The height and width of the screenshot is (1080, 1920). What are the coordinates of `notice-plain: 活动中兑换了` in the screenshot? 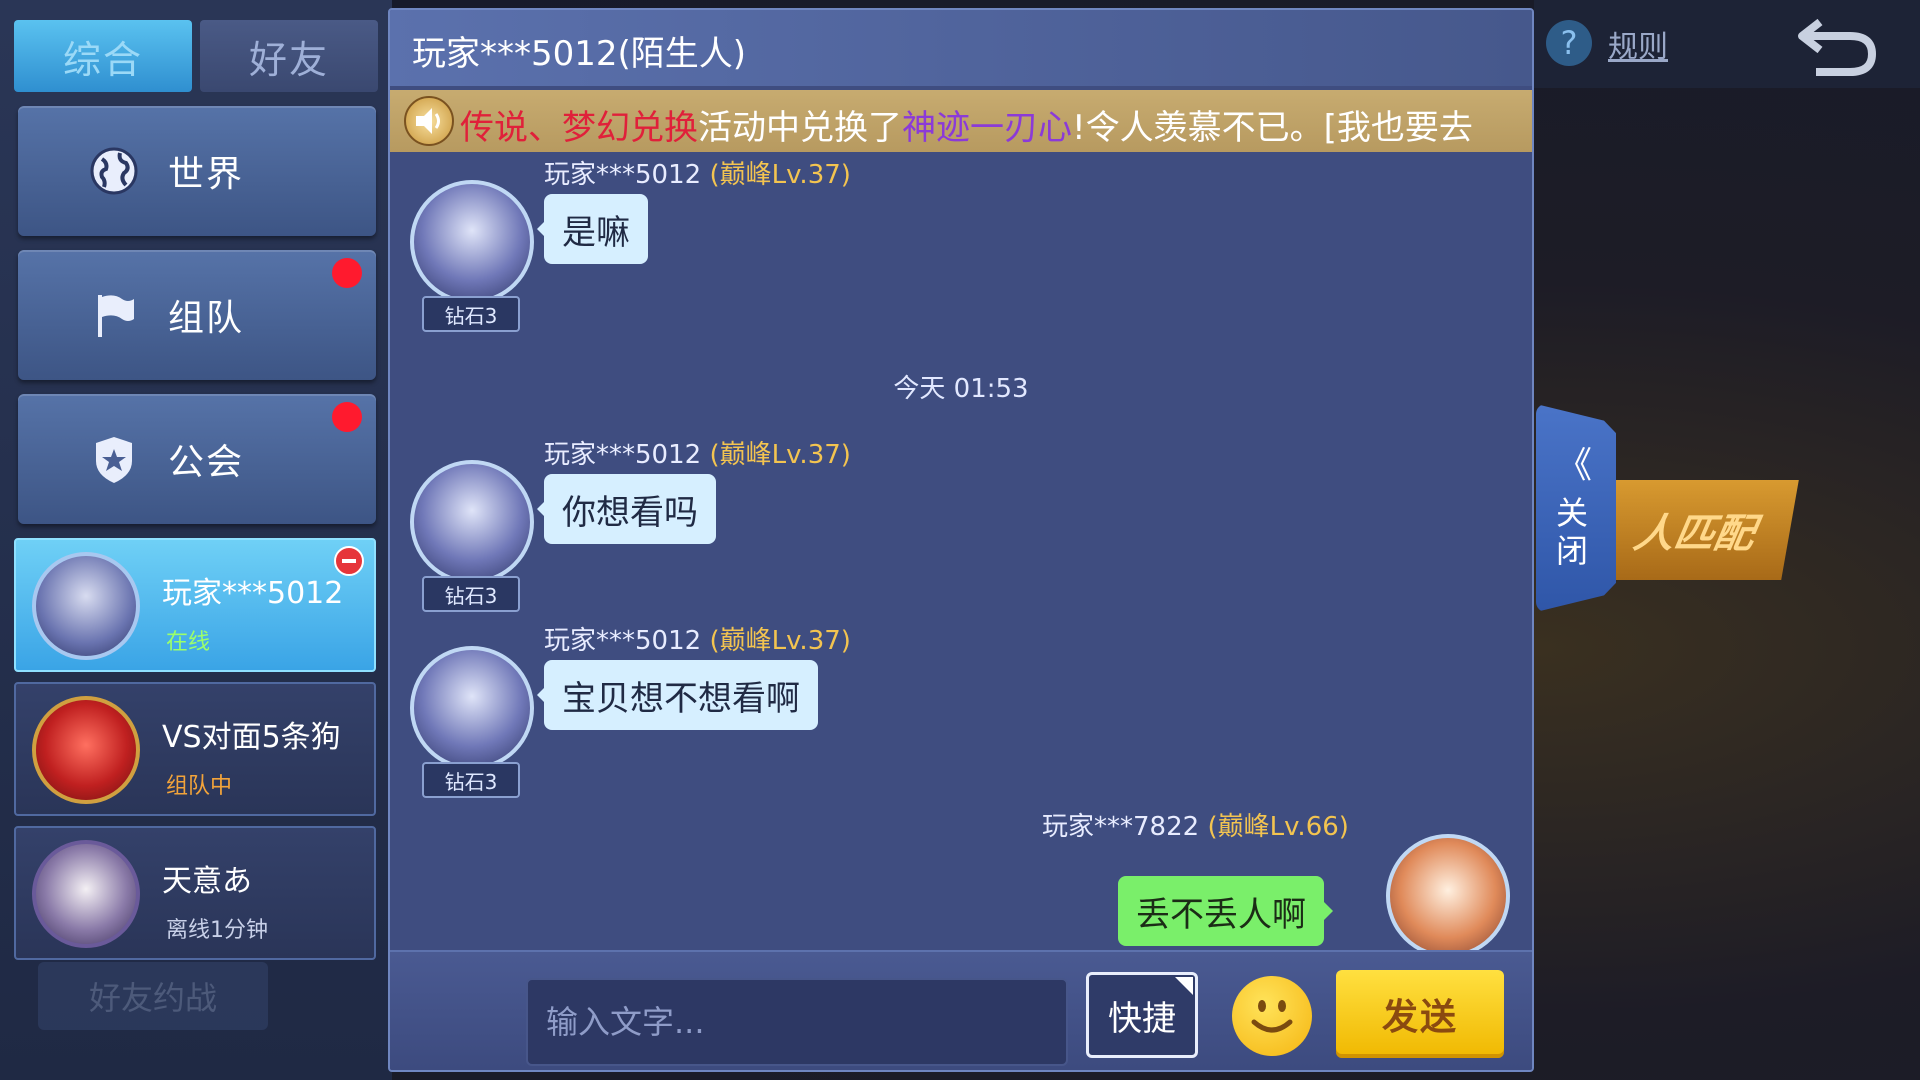 It's located at (800, 128).